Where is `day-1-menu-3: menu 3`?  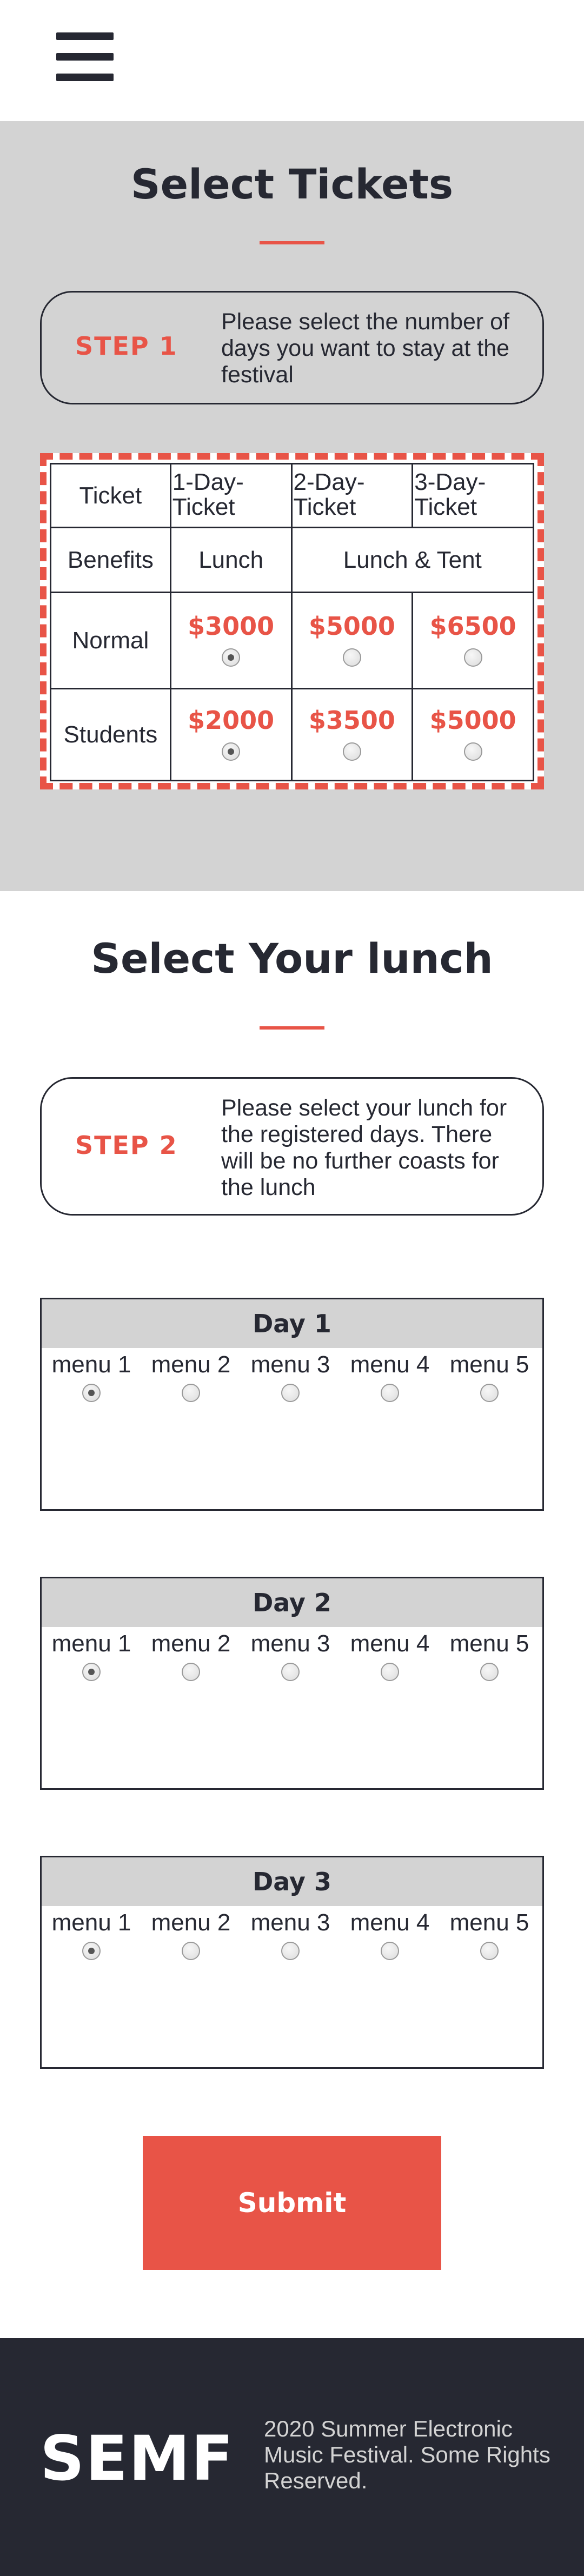 day-1-menu-3: menu 3 is located at coordinates (290, 1376).